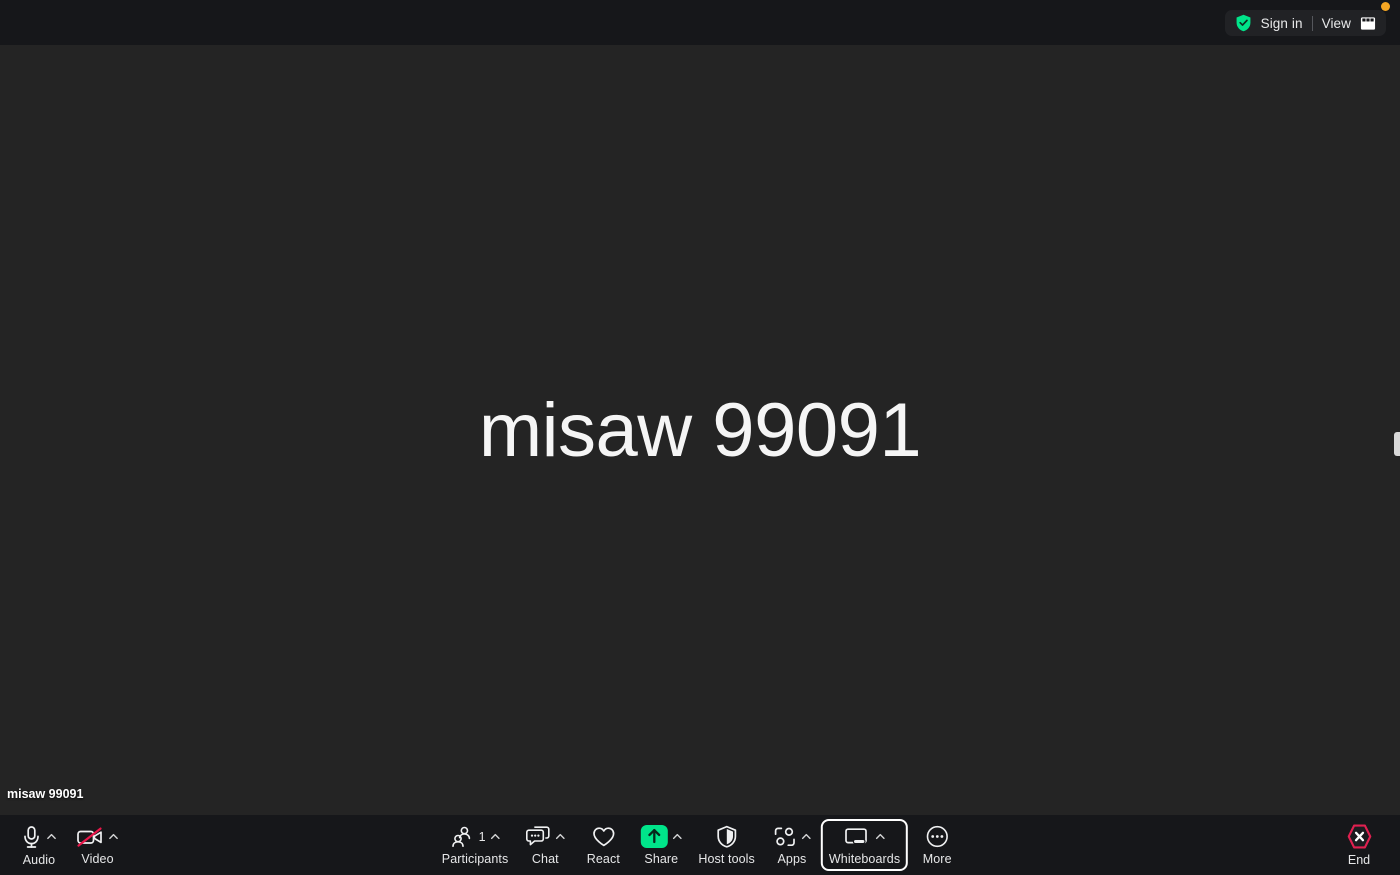 This screenshot has width=1400, height=875. Describe the element at coordinates (475, 859) in the screenshot. I see `participants-label: Participants` at that location.